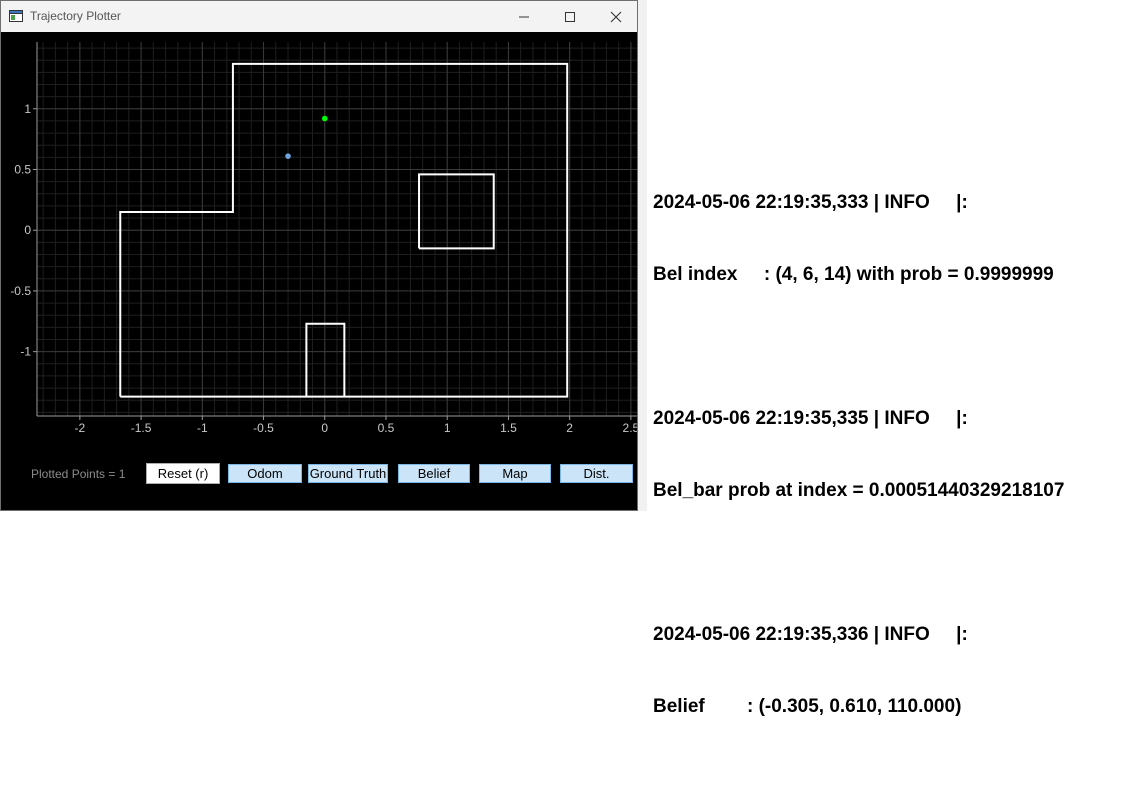 Image resolution: width=1121 pixels, height=791 pixels. I want to click on maximize-button, so click(570, 16).